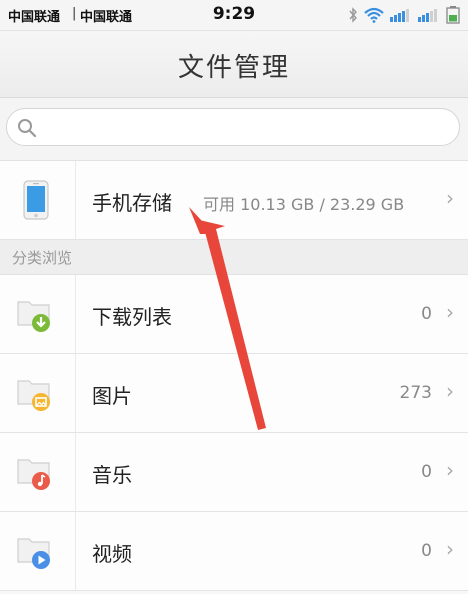 The height and width of the screenshot is (594, 468). I want to click on category-label: 下载列表, so click(132, 317).